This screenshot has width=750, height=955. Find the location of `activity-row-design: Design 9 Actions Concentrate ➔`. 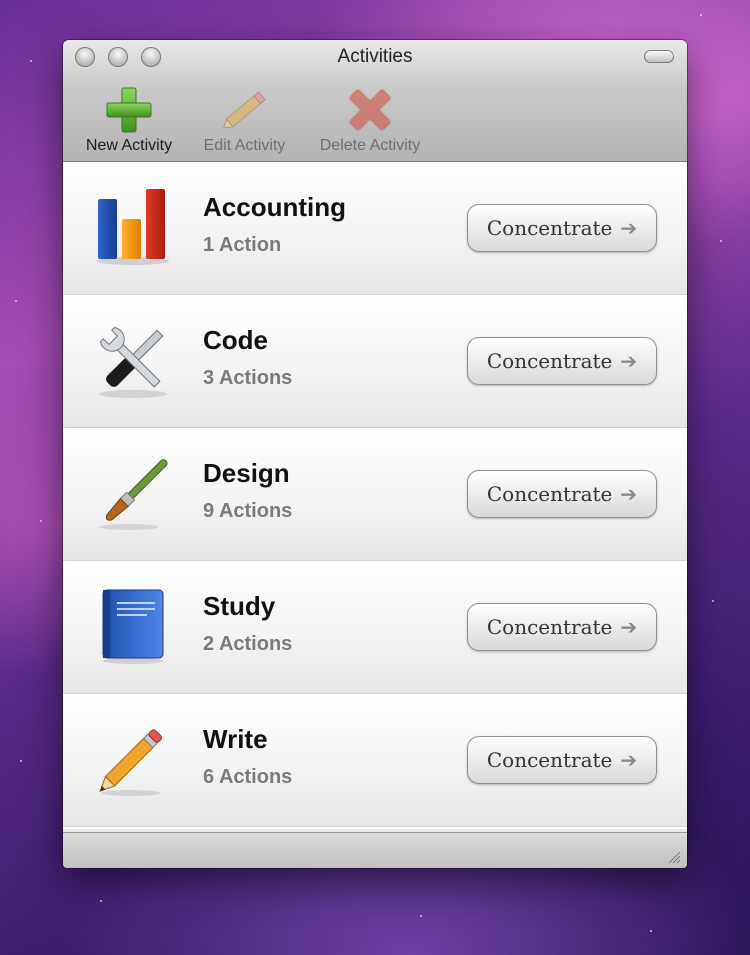

activity-row-design: Design 9 Actions Concentrate ➔ is located at coordinates (375, 494).